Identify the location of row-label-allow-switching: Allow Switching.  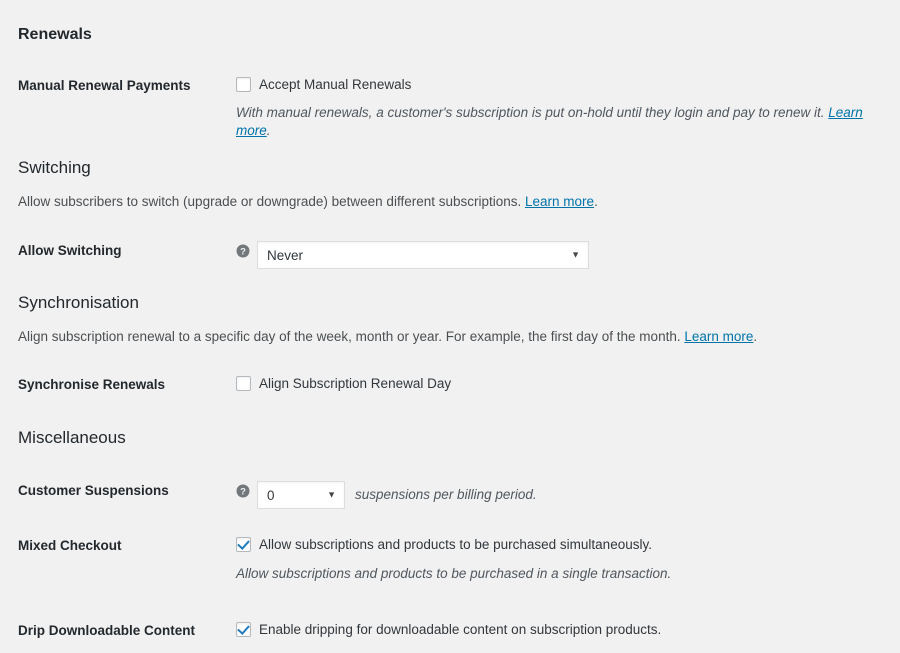
(70, 250).